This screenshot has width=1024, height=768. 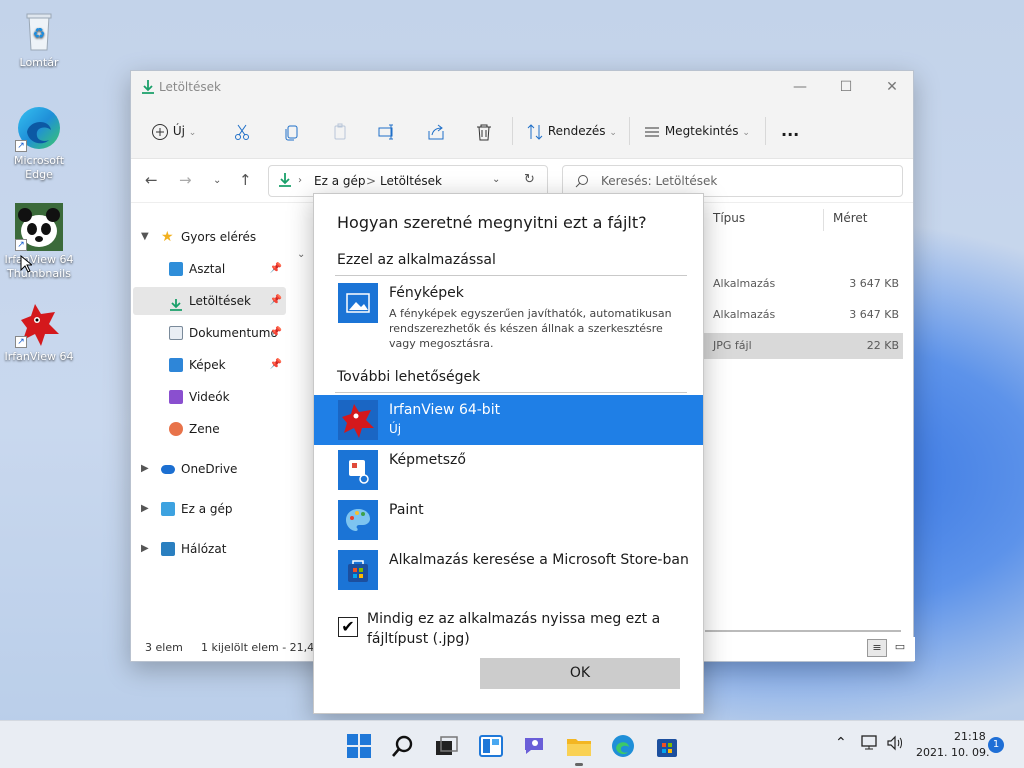 I want to click on desktop-icon-recycle-bin: ♻ Lomtár, so click(x=39, y=38).